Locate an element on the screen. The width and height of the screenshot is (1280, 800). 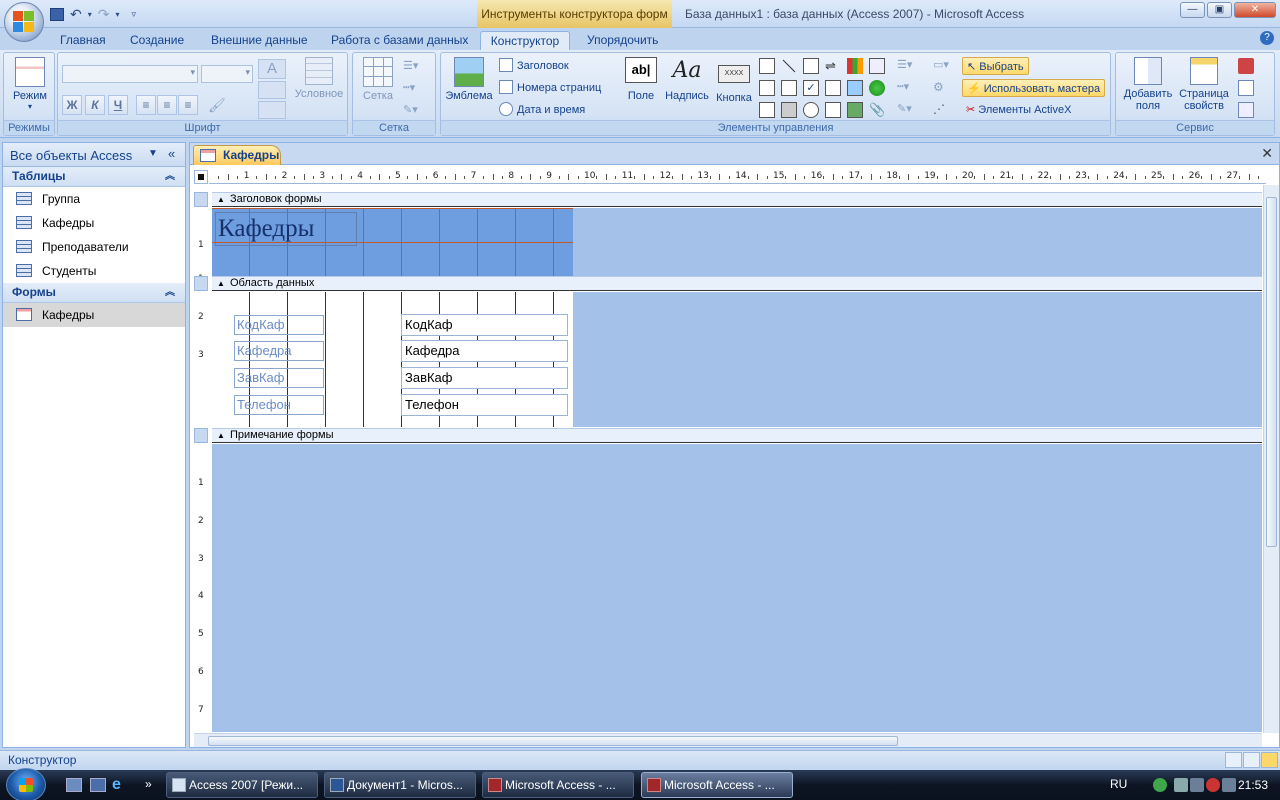
conditional-format-button: Условное is located at coordinates (319, 78).